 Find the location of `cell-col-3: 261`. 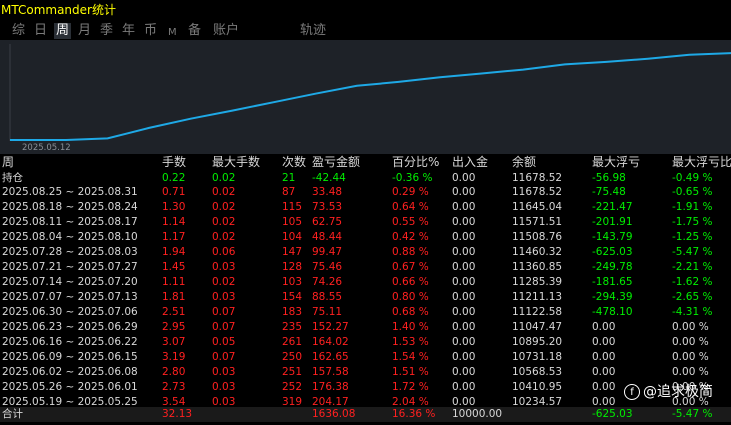

cell-col-3: 261 is located at coordinates (292, 342).